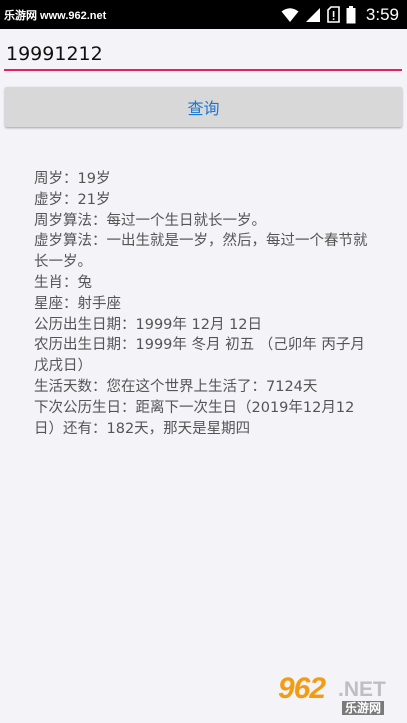 The height and width of the screenshot is (723, 407). Describe the element at coordinates (302, 688) in the screenshot. I see `logo-number: 962` at that location.